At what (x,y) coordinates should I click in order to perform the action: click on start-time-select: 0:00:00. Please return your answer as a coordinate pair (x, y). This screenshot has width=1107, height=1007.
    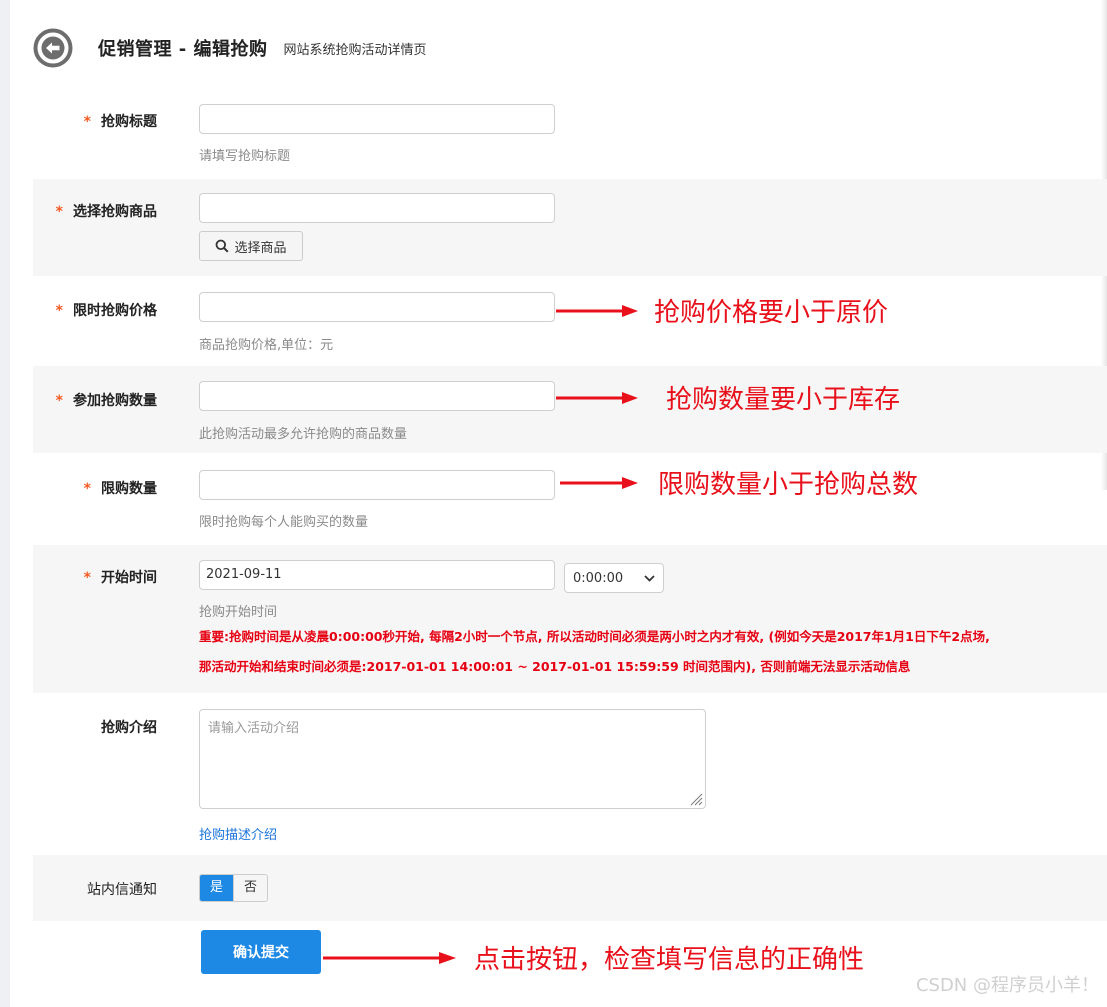
    Looking at the image, I should click on (614, 578).